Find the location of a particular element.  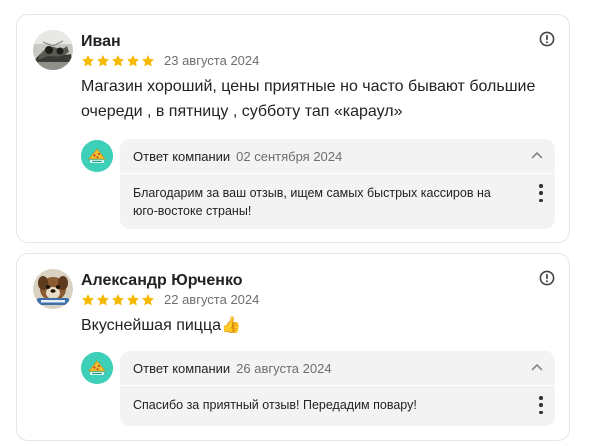

response-date: 02 сентября 2024 is located at coordinates (289, 156).